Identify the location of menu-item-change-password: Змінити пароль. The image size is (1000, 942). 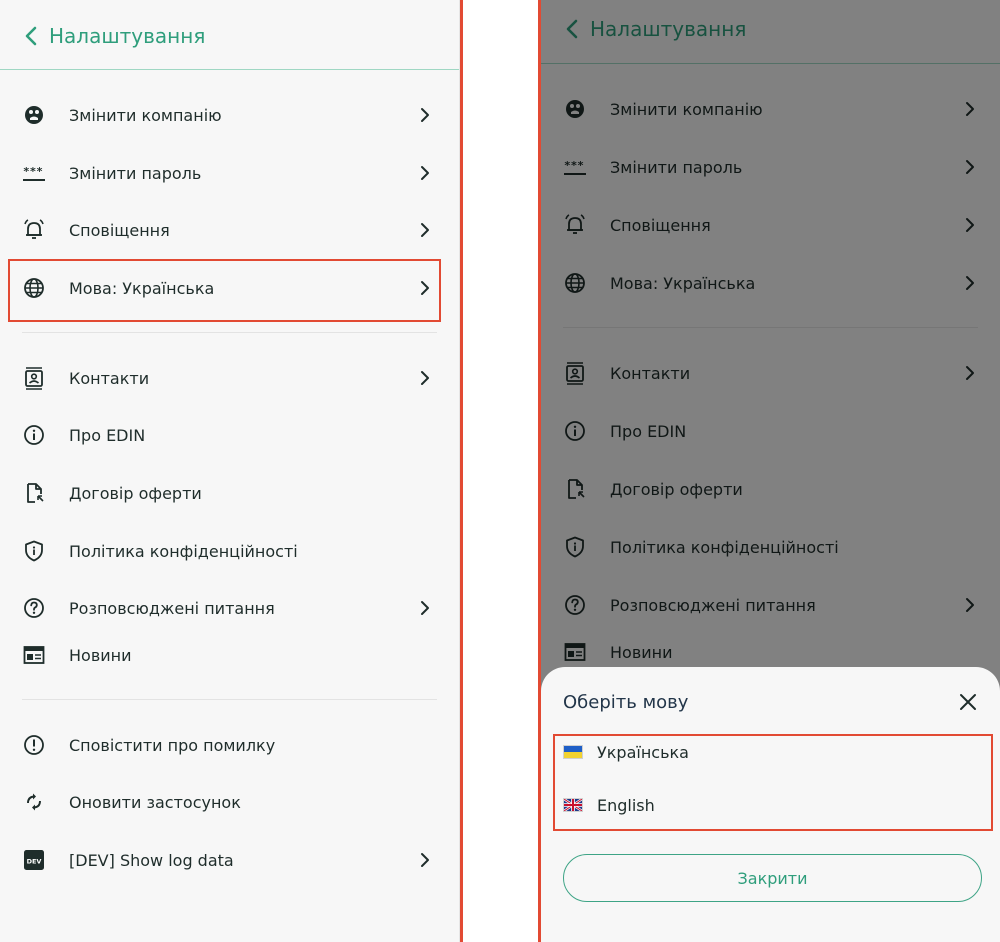
(229, 173).